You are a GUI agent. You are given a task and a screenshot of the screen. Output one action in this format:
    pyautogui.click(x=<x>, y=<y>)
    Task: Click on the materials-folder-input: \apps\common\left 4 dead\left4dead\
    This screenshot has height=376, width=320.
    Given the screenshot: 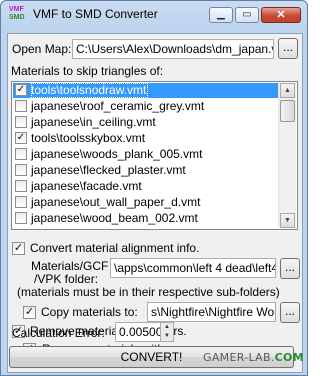 What is the action you would take?
    pyautogui.click(x=193, y=268)
    